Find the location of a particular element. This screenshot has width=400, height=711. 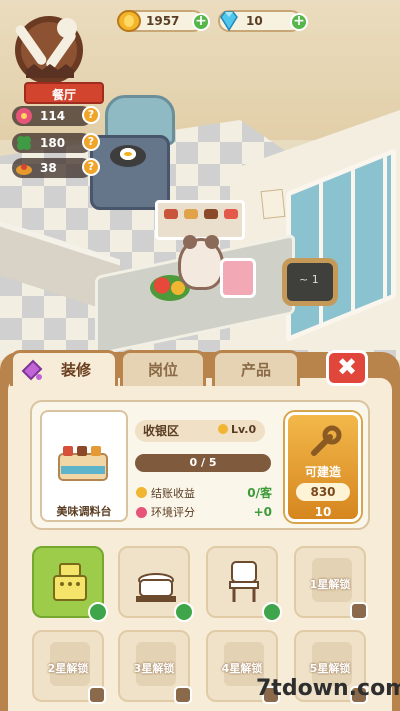

unlock-label: 3星解锁 is located at coordinates (154, 668).